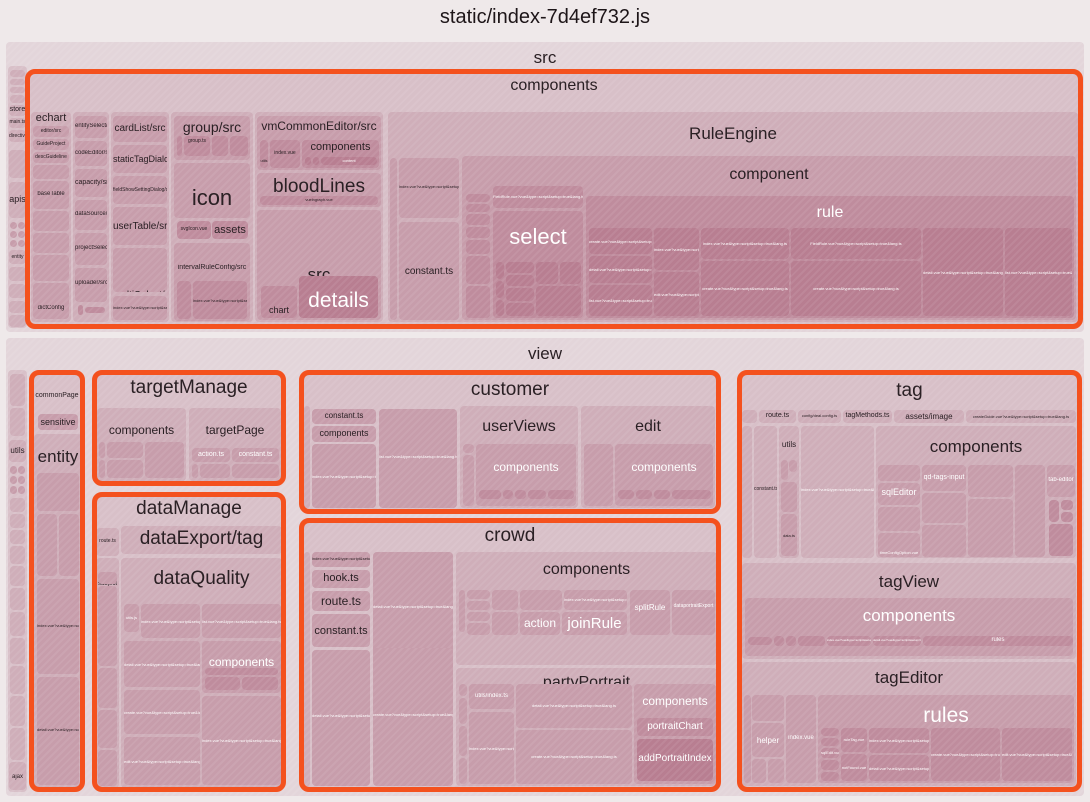 This screenshot has width=1090, height=802. I want to click on node-tv-c1, so click(760, 641).